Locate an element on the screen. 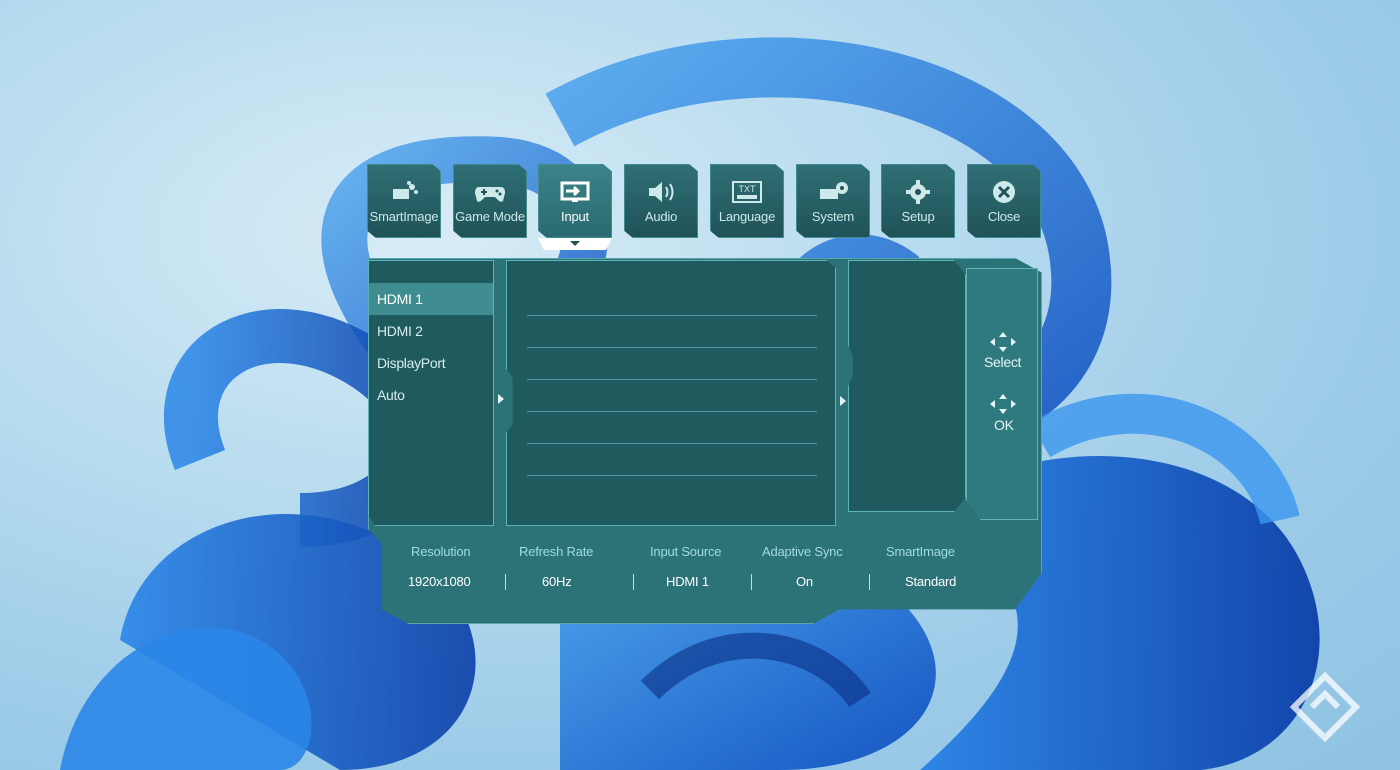 This screenshot has height=770, width=1400. input-source-icon is located at coordinates (575, 191).